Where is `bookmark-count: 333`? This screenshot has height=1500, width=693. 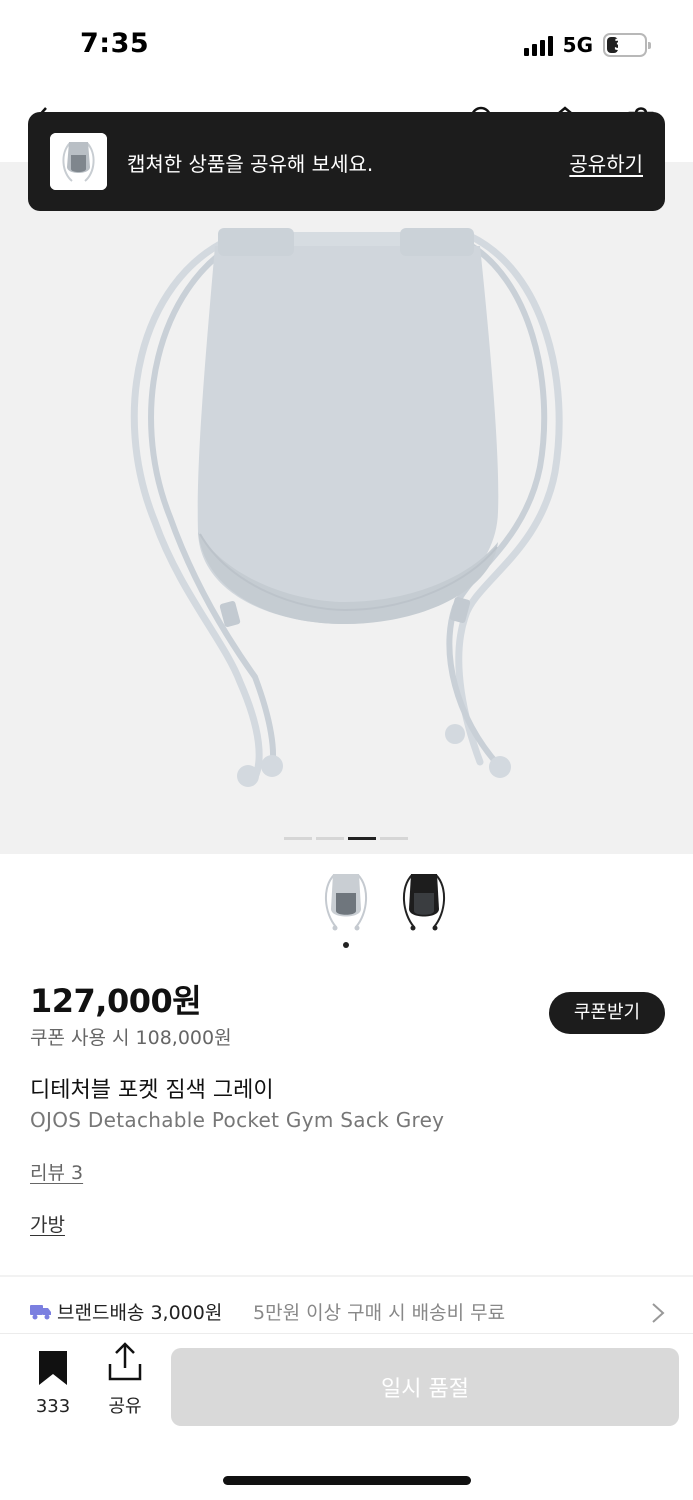
bookmark-count: 333 is located at coordinates (53, 1406).